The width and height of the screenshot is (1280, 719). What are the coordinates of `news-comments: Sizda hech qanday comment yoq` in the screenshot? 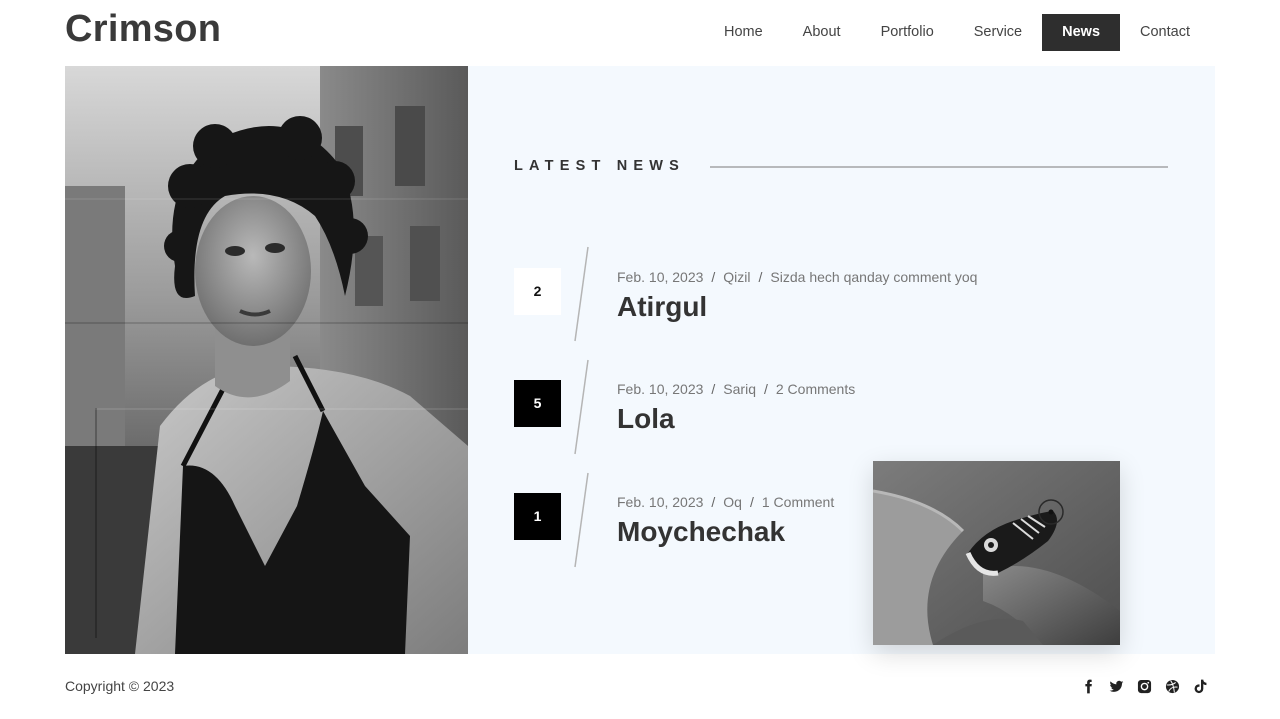 It's located at (873, 277).